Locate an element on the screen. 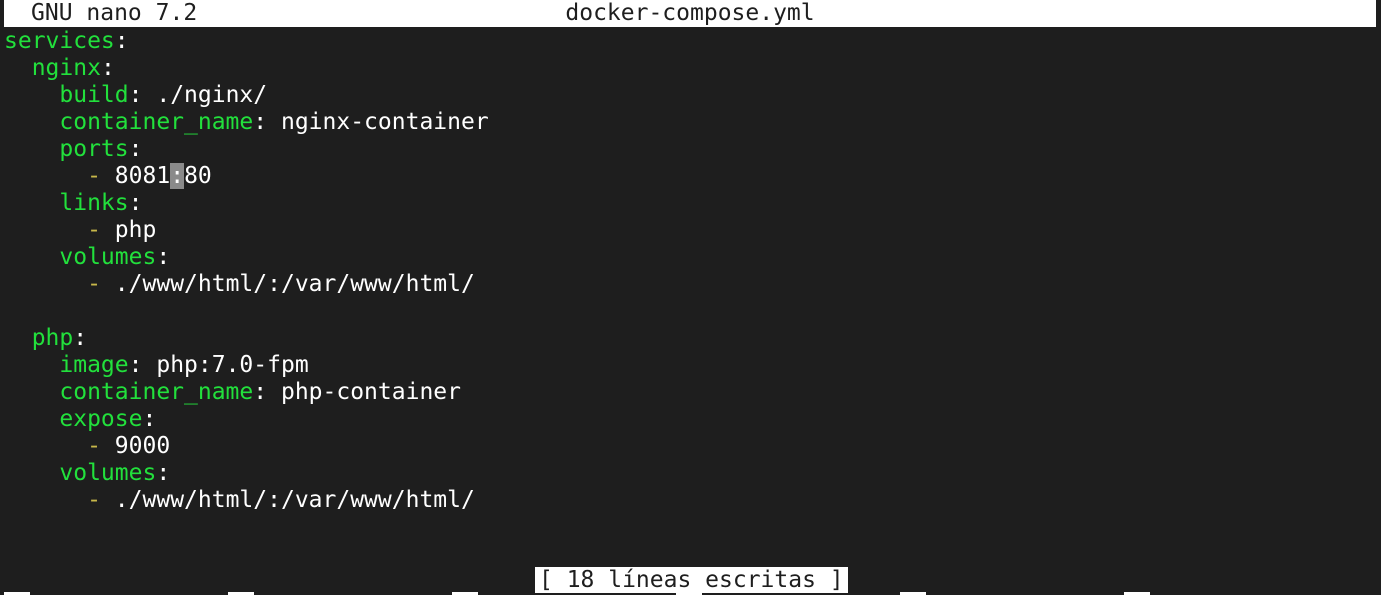 This screenshot has height=595, width=1381. yaml-key: php is located at coordinates (52, 338).